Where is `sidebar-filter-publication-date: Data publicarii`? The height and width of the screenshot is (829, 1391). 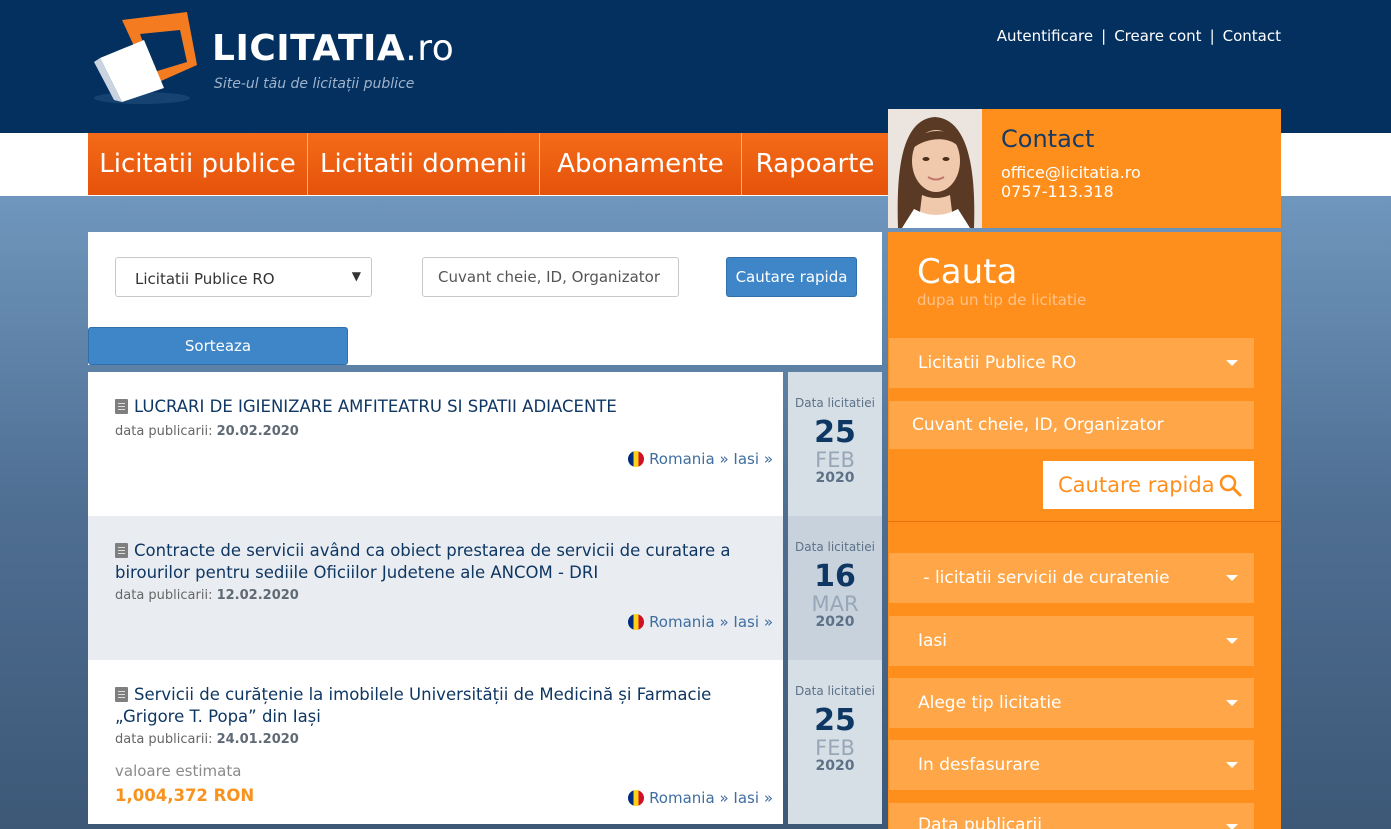
sidebar-filter-publication-date: Data publicarii is located at coordinates (1071, 816).